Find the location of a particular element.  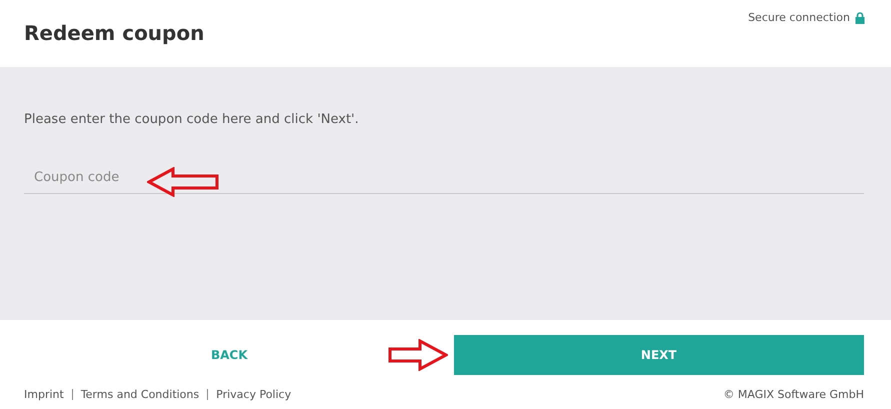

right-arrow-icon is located at coordinates (418, 355).